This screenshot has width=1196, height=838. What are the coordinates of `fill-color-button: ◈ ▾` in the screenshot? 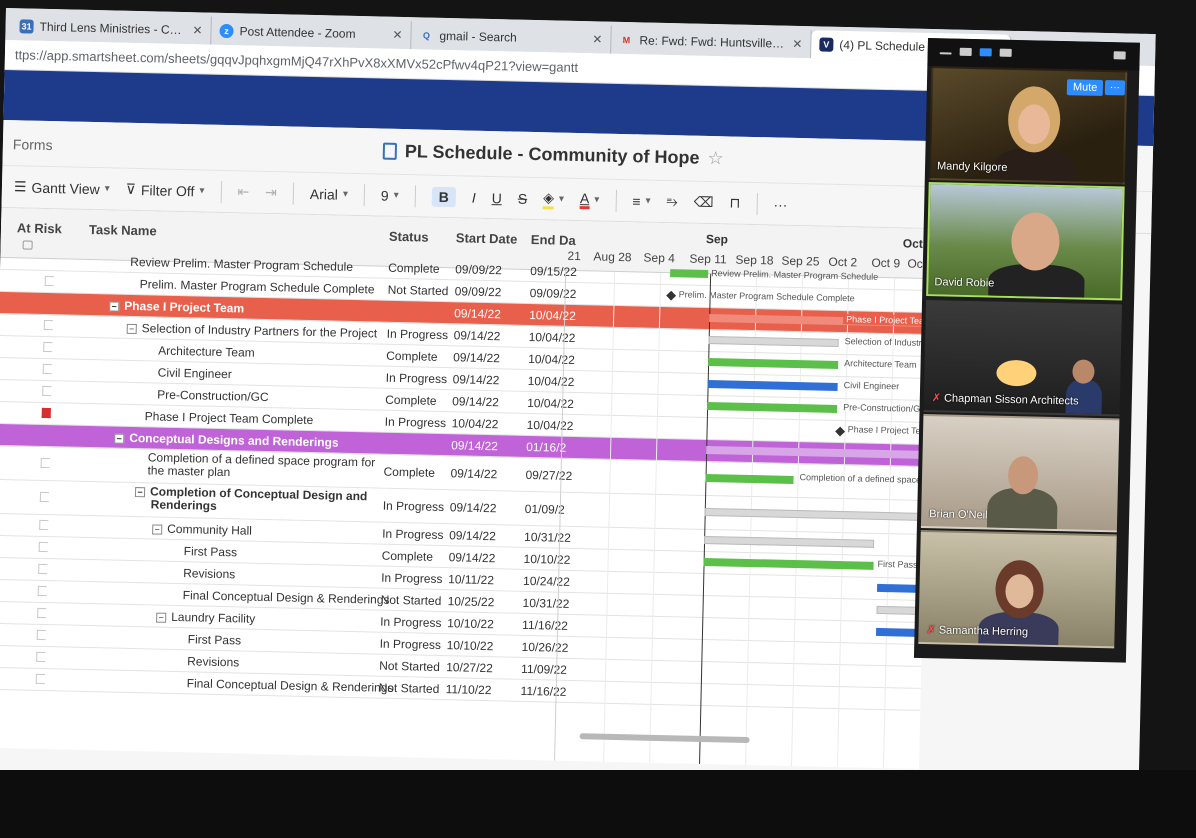 It's located at (553, 198).